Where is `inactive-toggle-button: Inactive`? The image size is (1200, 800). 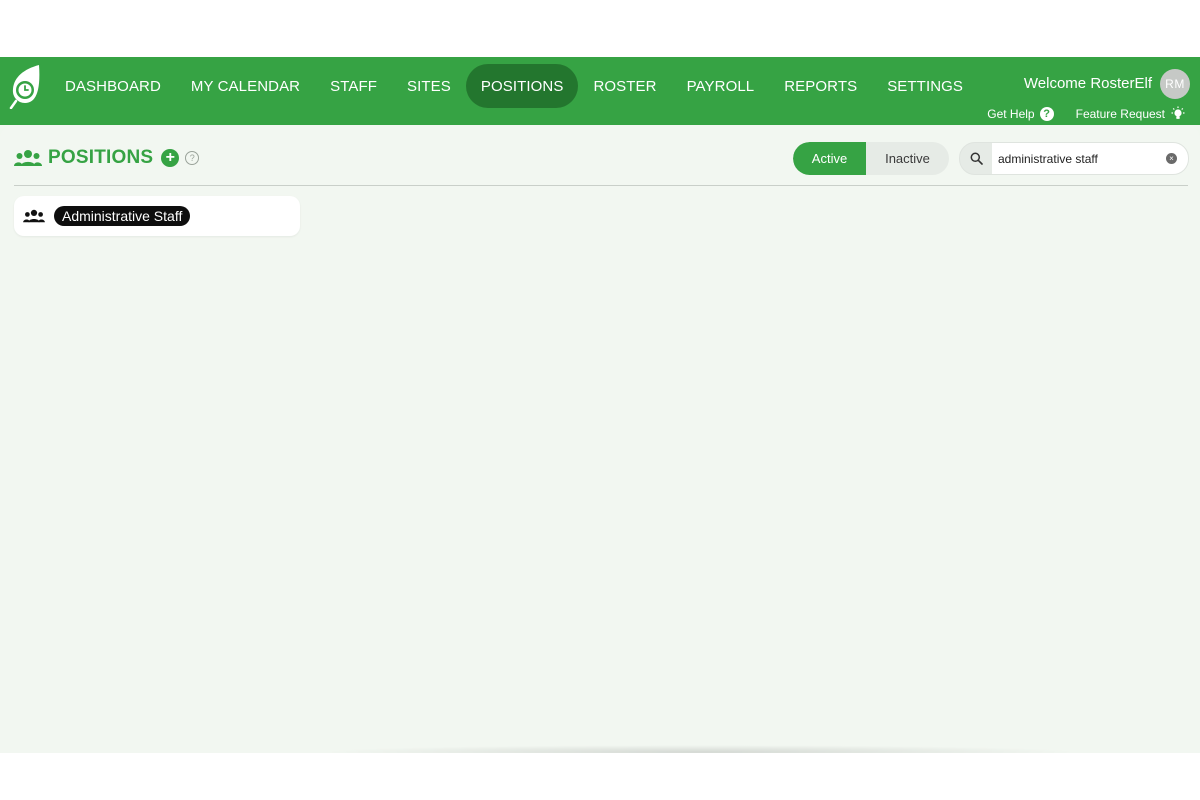 inactive-toggle-button: Inactive is located at coordinates (907, 158).